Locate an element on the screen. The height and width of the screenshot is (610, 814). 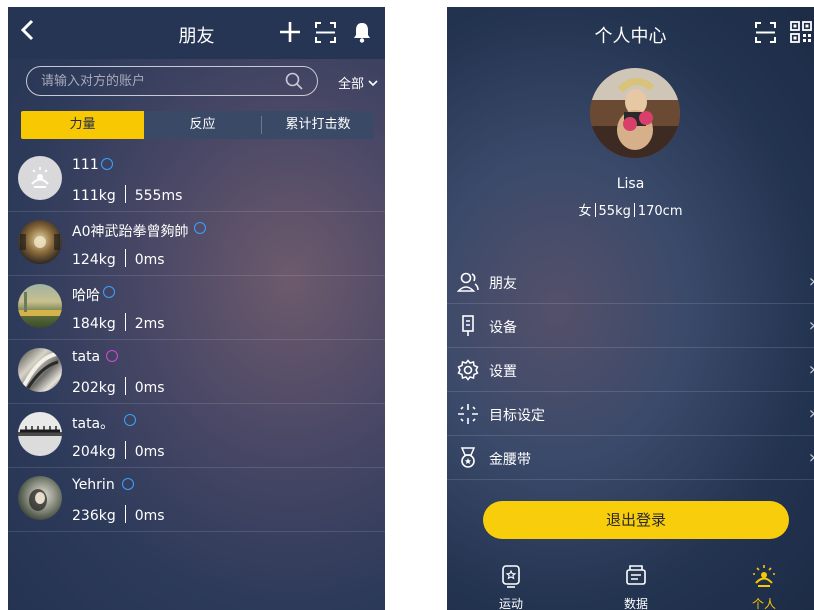
profile-info: 女 55kg 170cm is located at coordinates (630, 209).